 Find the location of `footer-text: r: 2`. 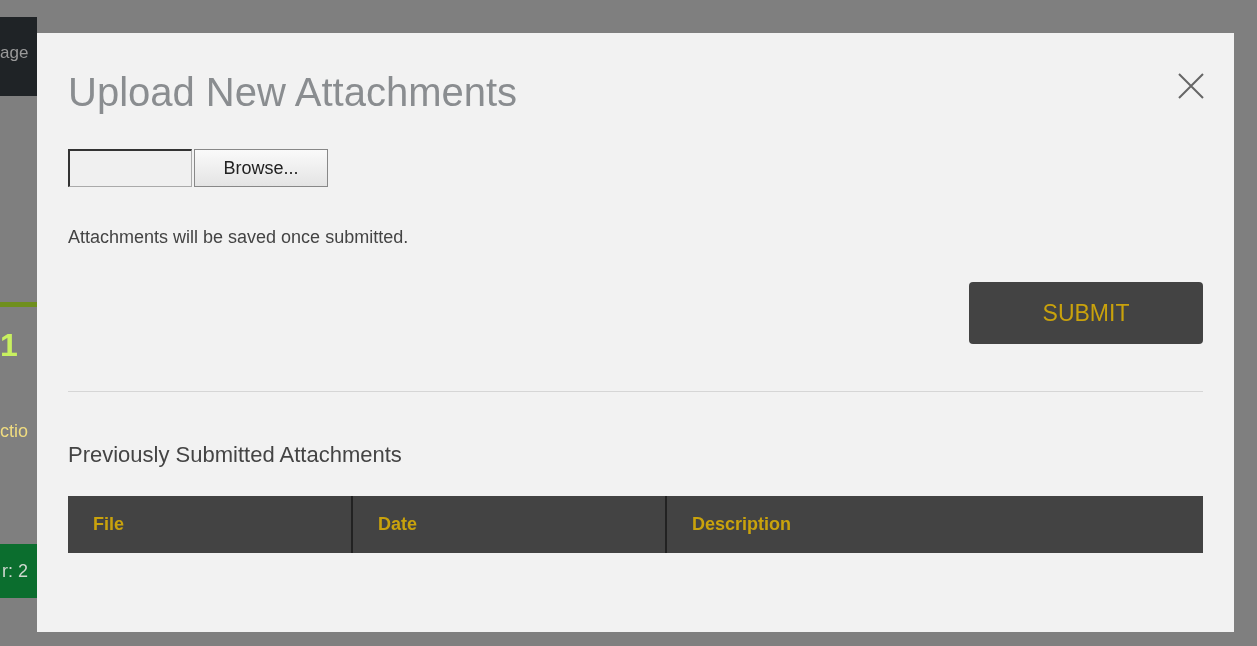

footer-text: r: 2 is located at coordinates (15, 571).